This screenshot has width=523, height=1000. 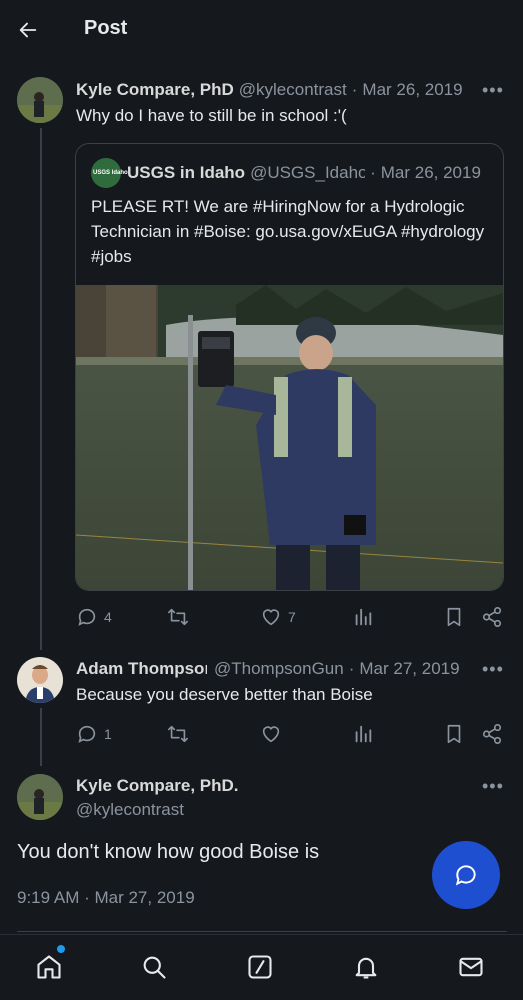 I want to click on nav-messages, so click(x=471, y=967).